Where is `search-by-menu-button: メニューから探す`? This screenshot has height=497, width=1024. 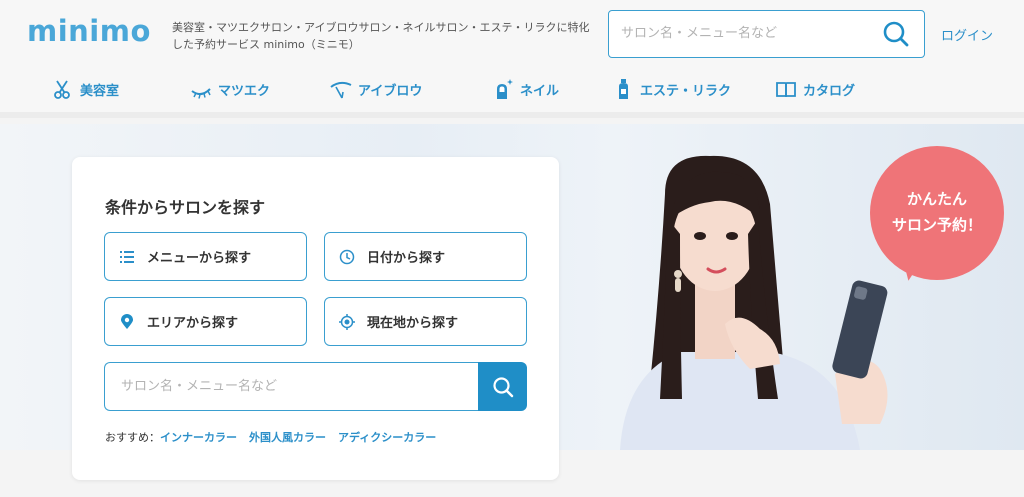
search-by-menu-button: メニューから探す is located at coordinates (205, 256).